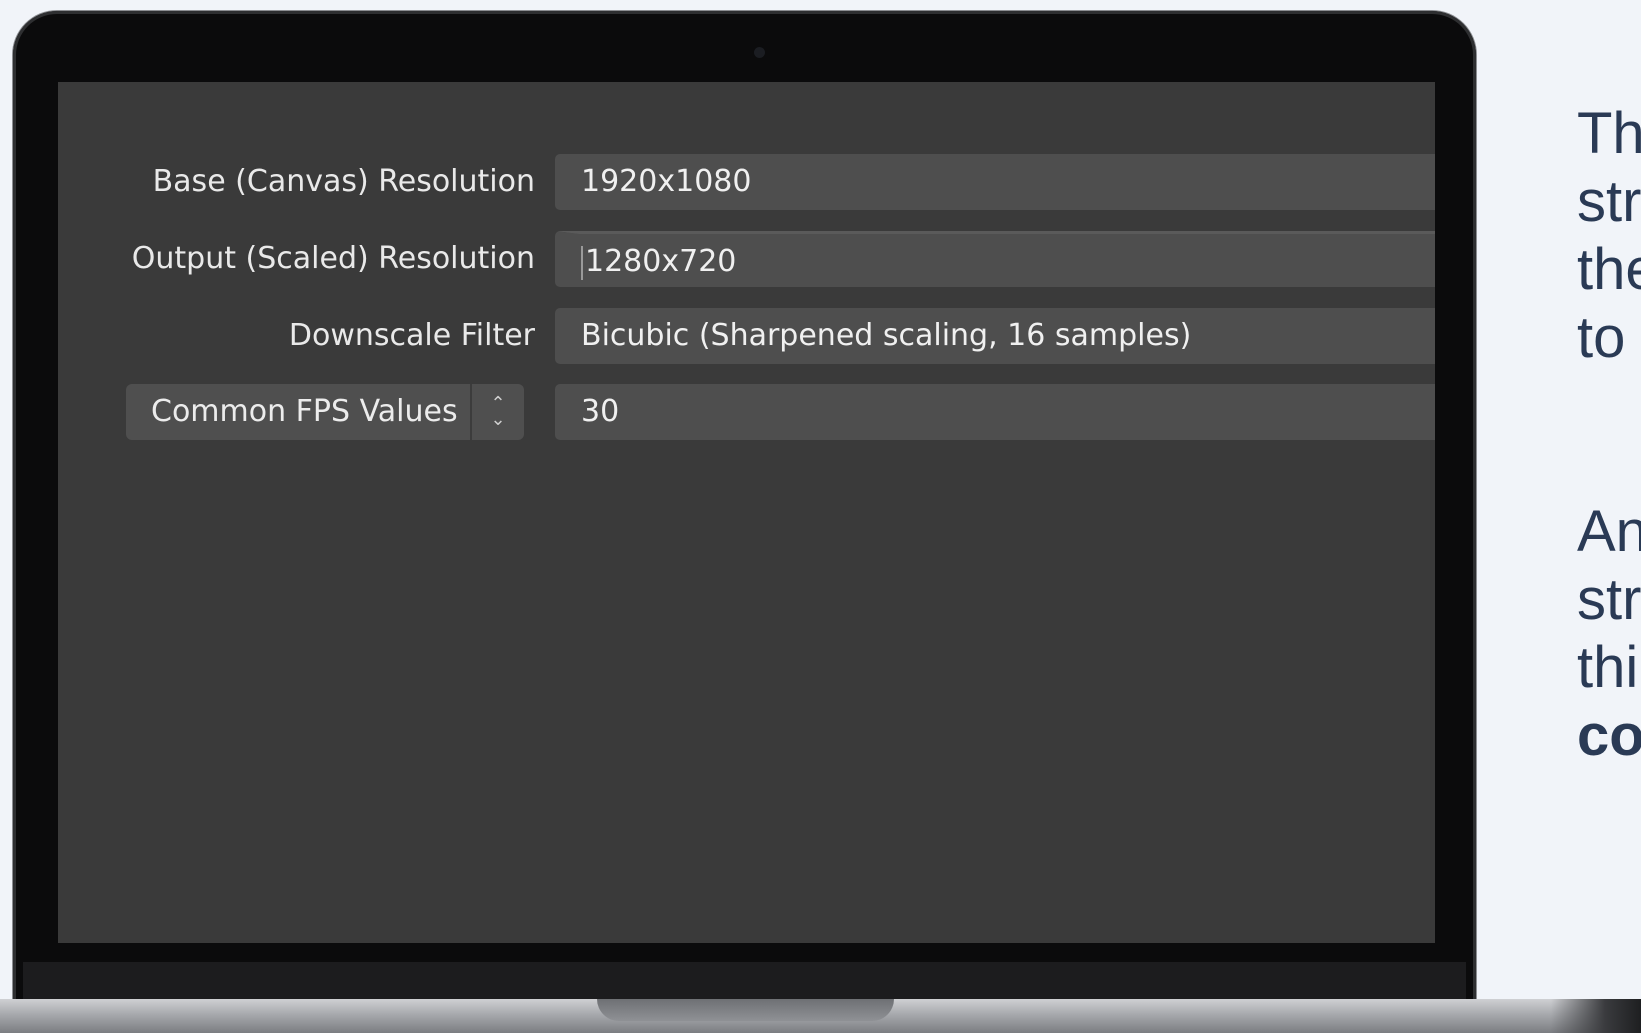 This screenshot has height=1033, width=1641. What do you see at coordinates (304, 411) in the screenshot?
I see `fps-mode-label: Common FPS Values` at bounding box center [304, 411].